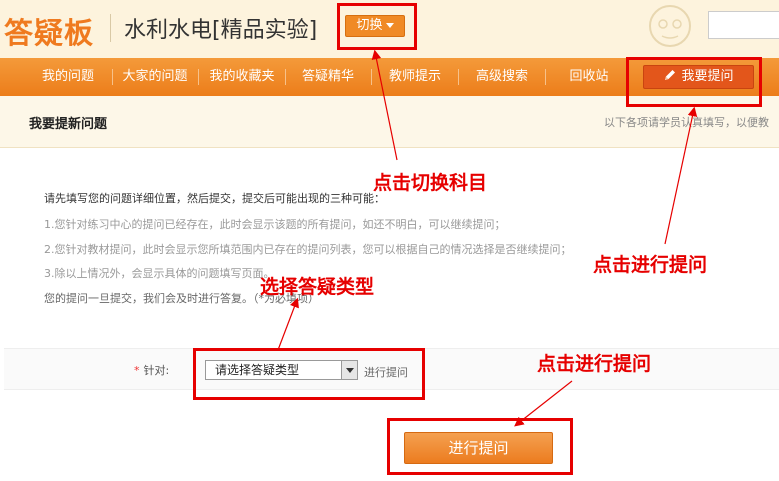  What do you see at coordinates (415, 77) in the screenshot?
I see `nav-teacher-tips: 教师提示` at bounding box center [415, 77].